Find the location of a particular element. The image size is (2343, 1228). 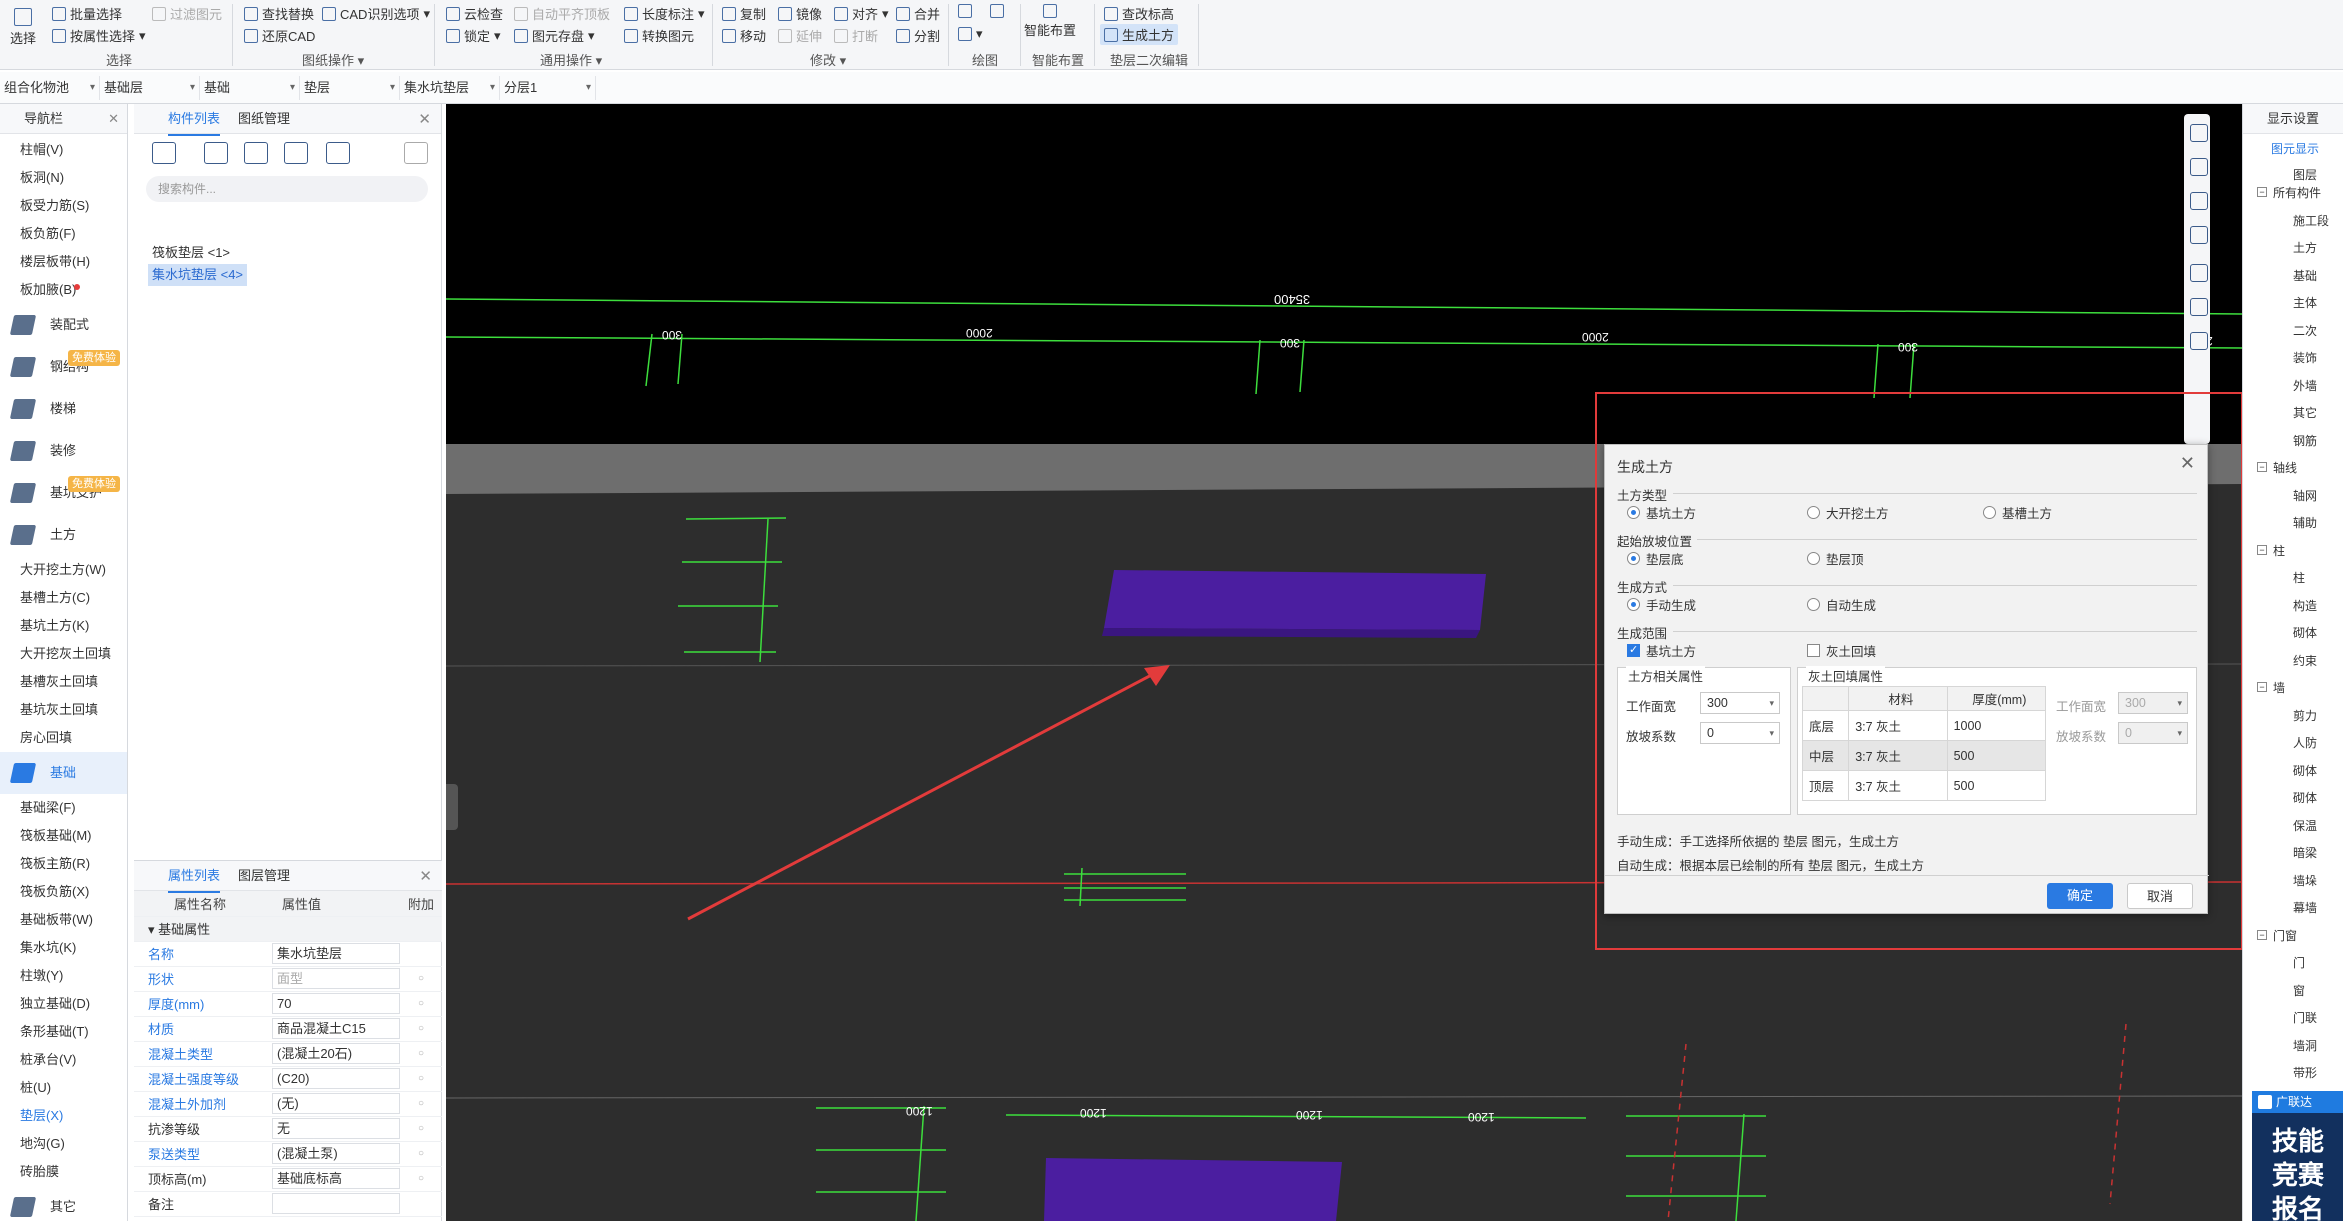

nav-category-steel: 钢结构 免费体验 is located at coordinates (63, 367).